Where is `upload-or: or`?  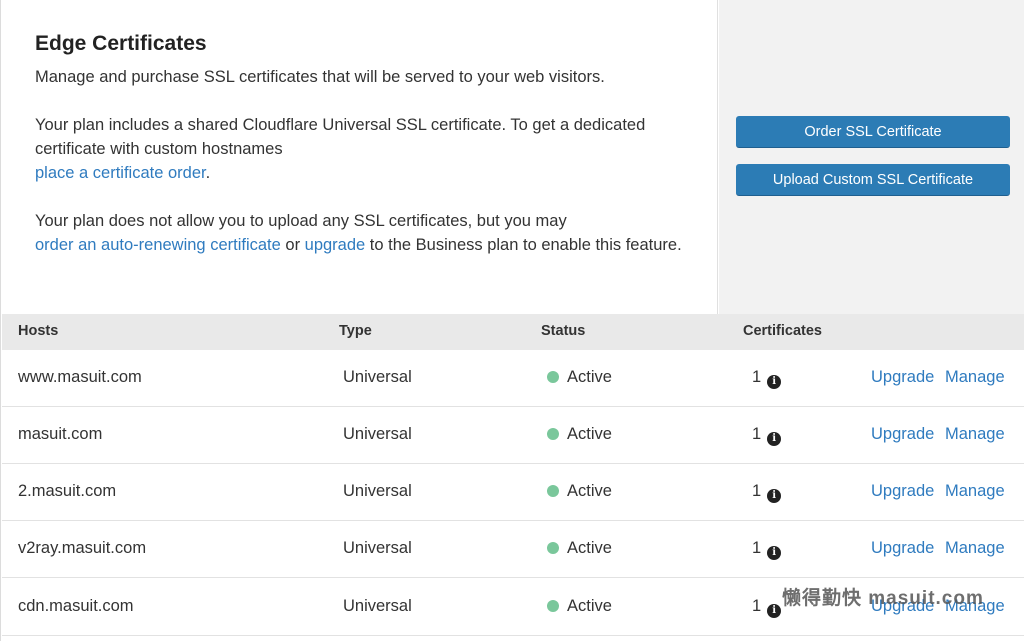
upload-or: or is located at coordinates (292, 245).